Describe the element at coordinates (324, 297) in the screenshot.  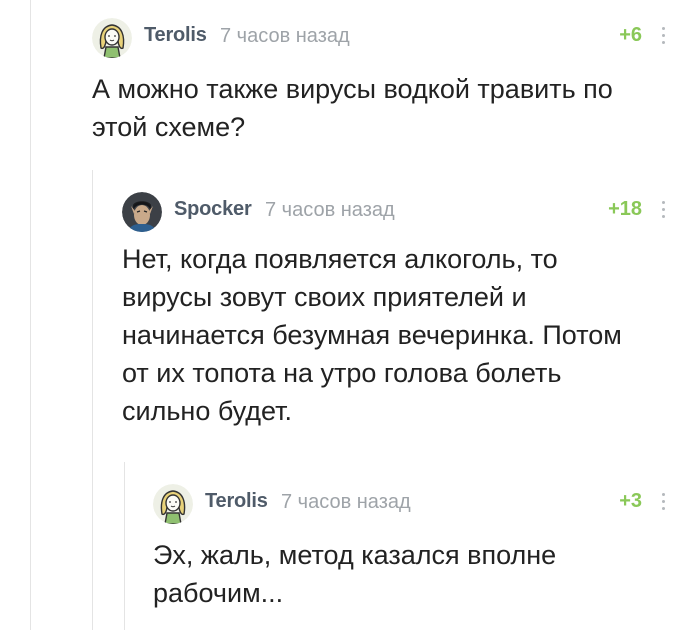
I see `comment-text-line: вирусы зовут своих приятелей и` at that location.